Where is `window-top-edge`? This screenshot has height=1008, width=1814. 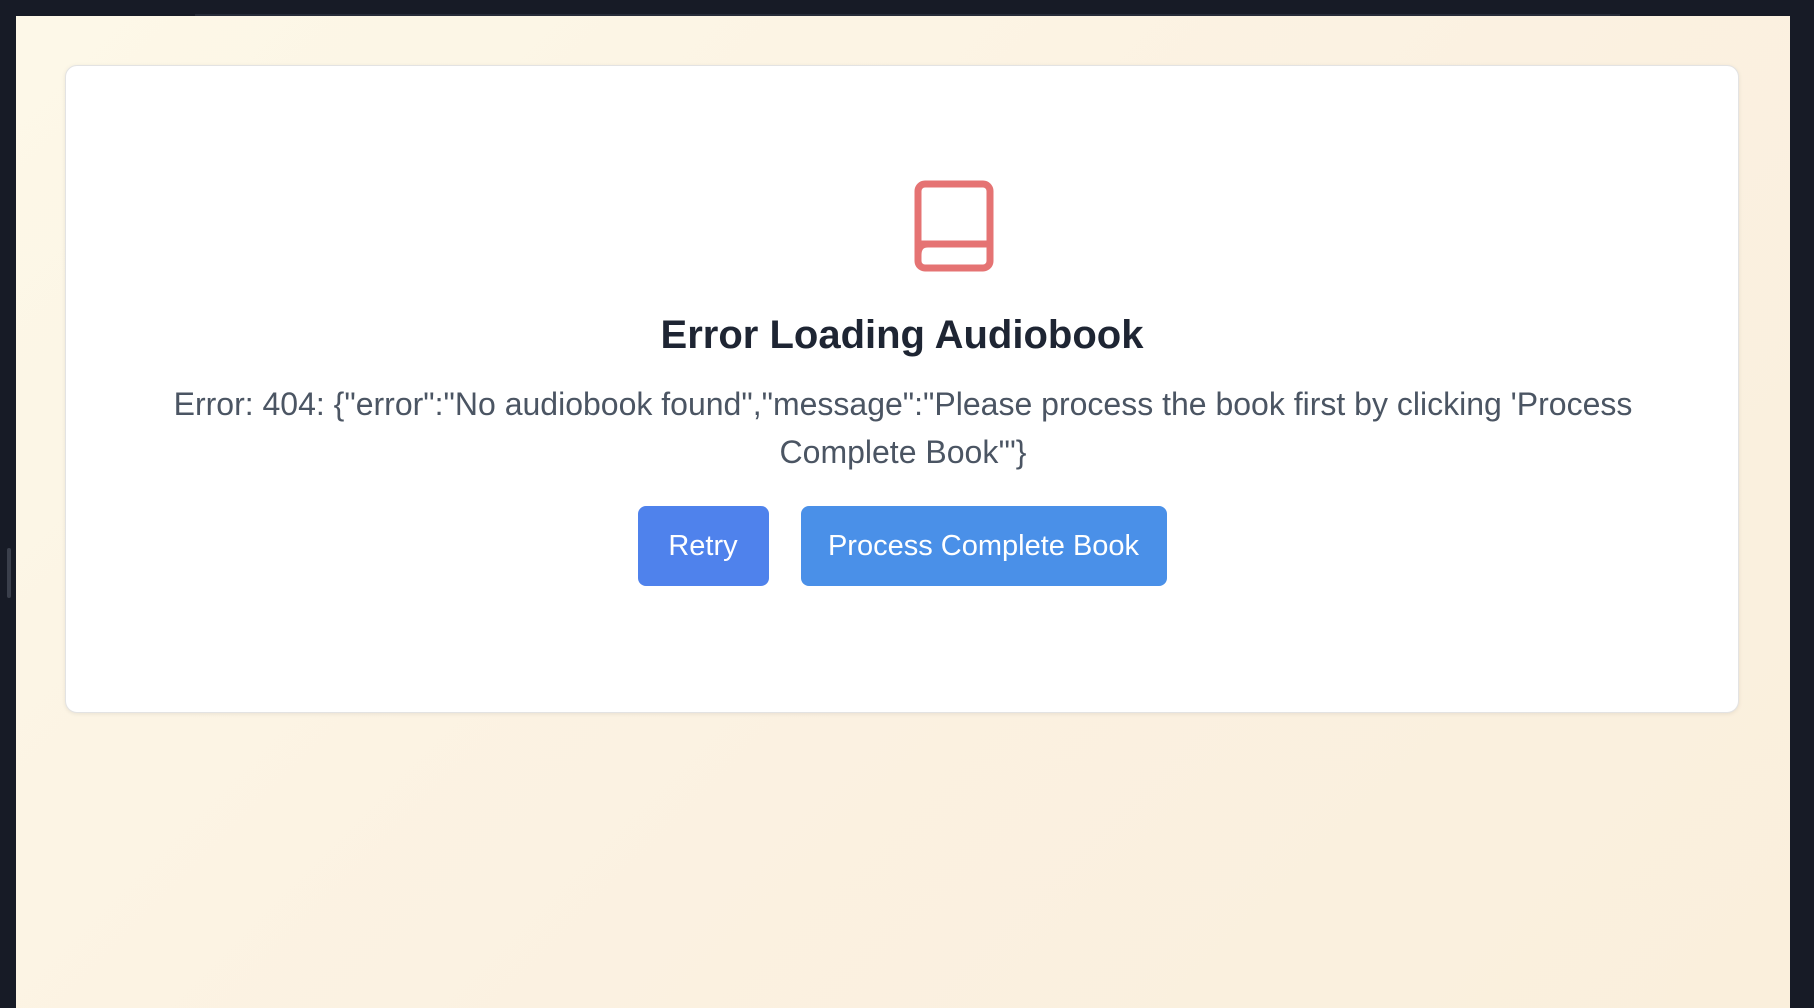
window-top-edge is located at coordinates (907, 8).